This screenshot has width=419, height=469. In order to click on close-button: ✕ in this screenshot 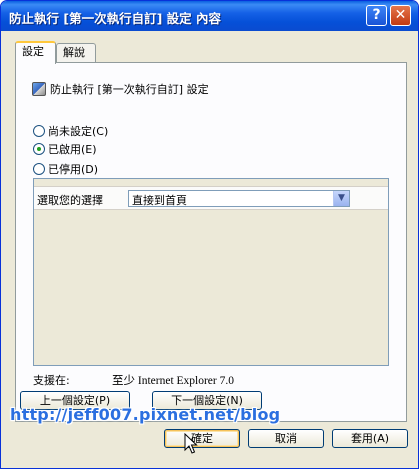, I will do `click(400, 15)`.